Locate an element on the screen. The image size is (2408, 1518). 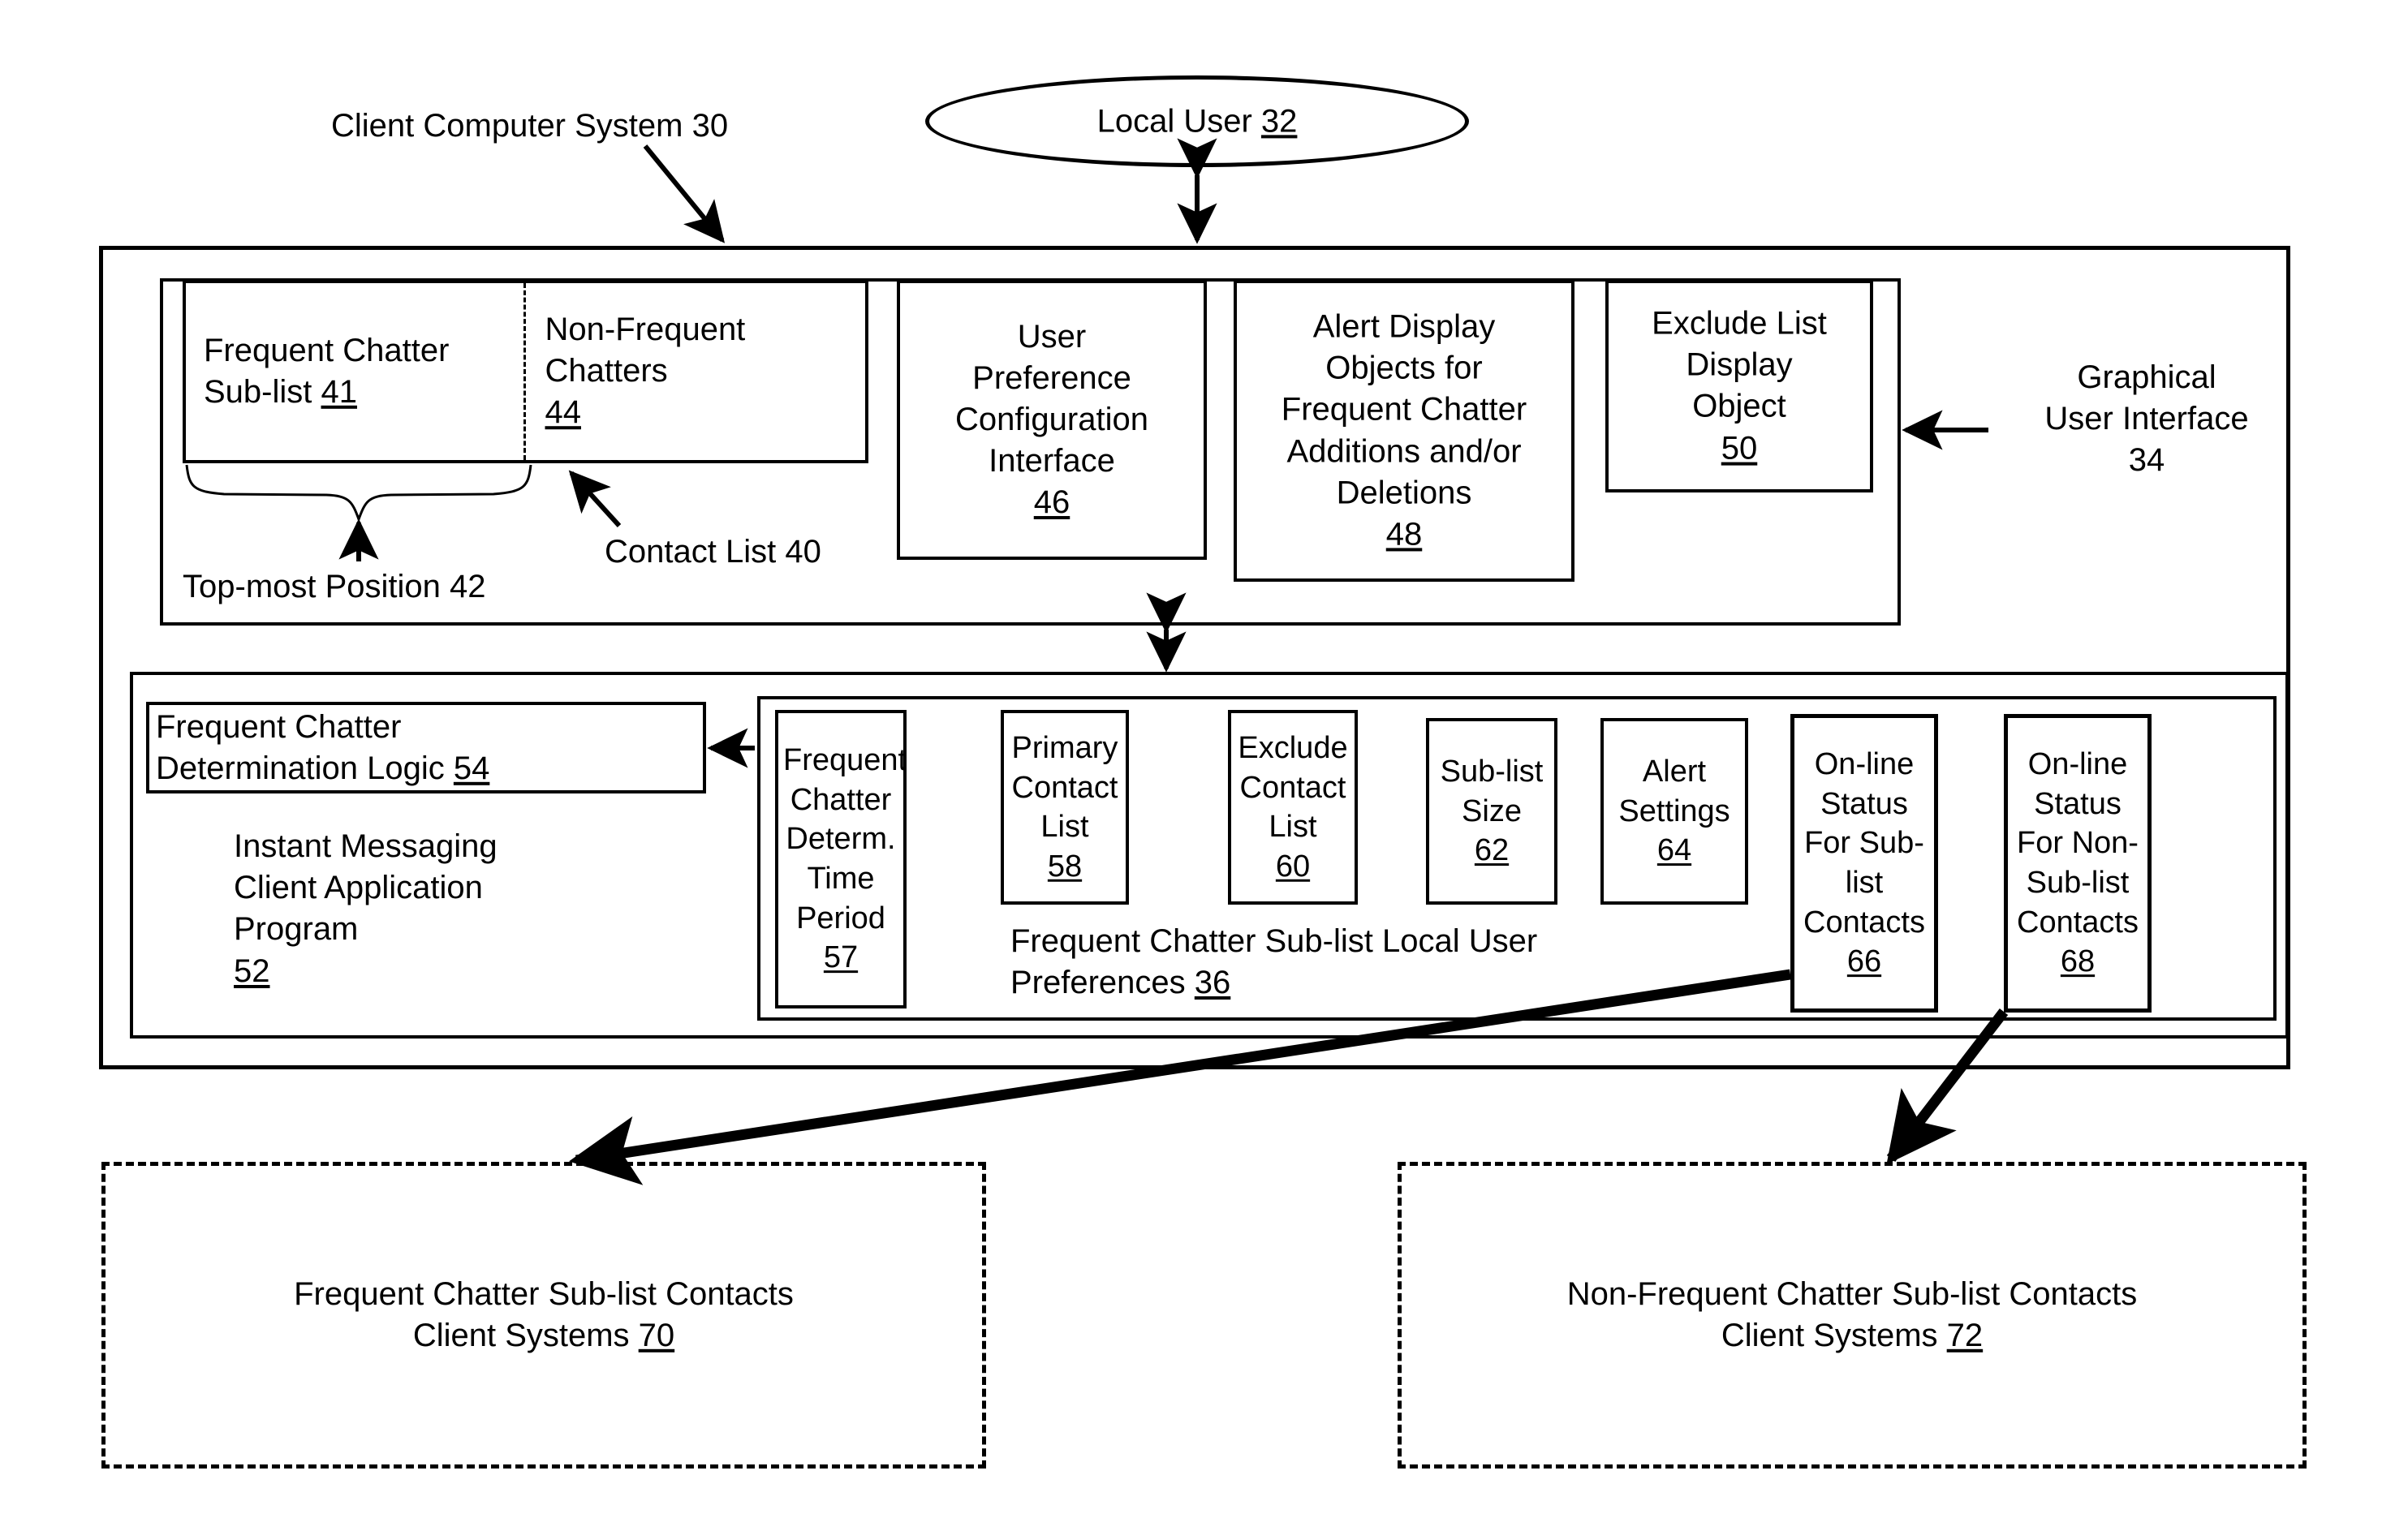
frequent-chatter-determination-logic-label: Frequent Chatter Determination Logic 54 is located at coordinates (426, 747).